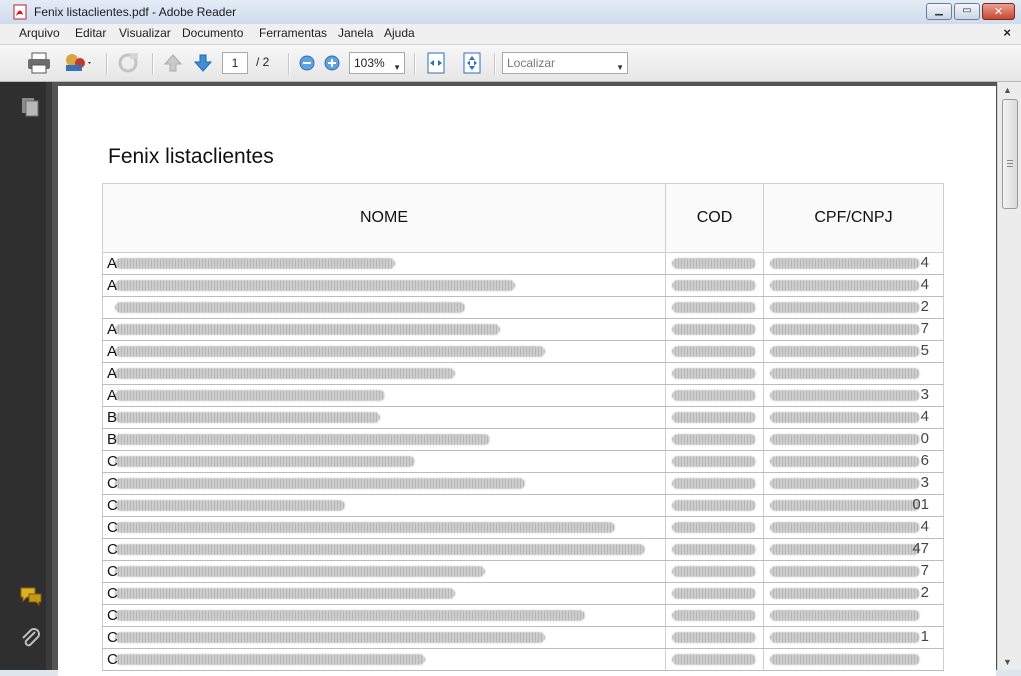 The image size is (1021, 676). I want to click on menu-janela: Janela, so click(355, 33).